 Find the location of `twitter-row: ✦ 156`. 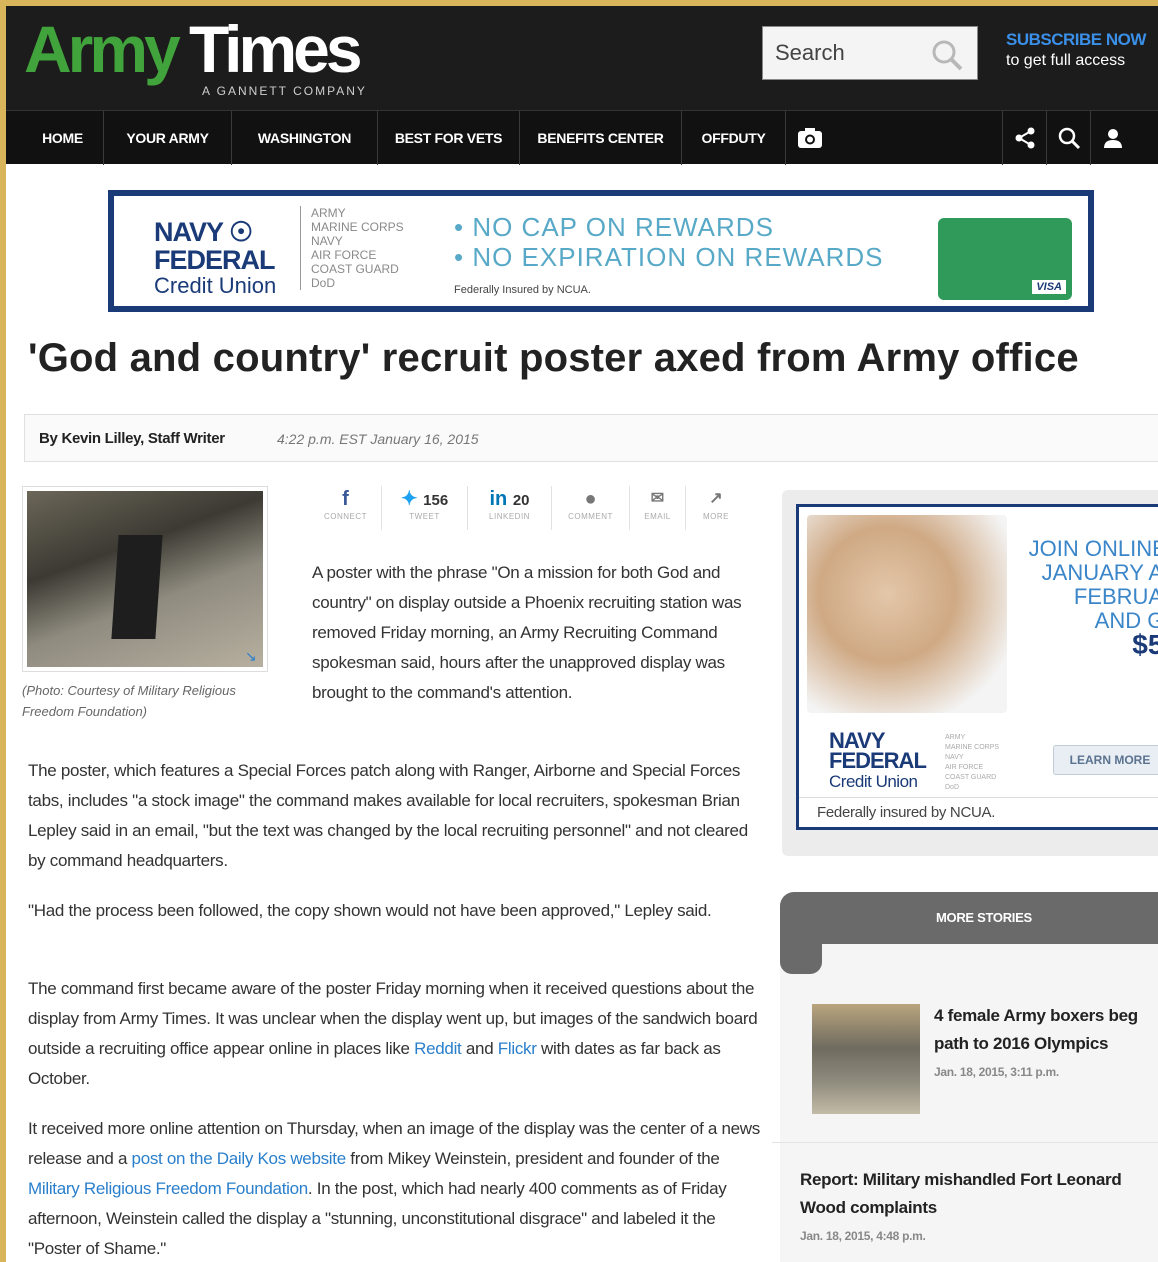

twitter-row: ✦ 156 is located at coordinates (424, 499).